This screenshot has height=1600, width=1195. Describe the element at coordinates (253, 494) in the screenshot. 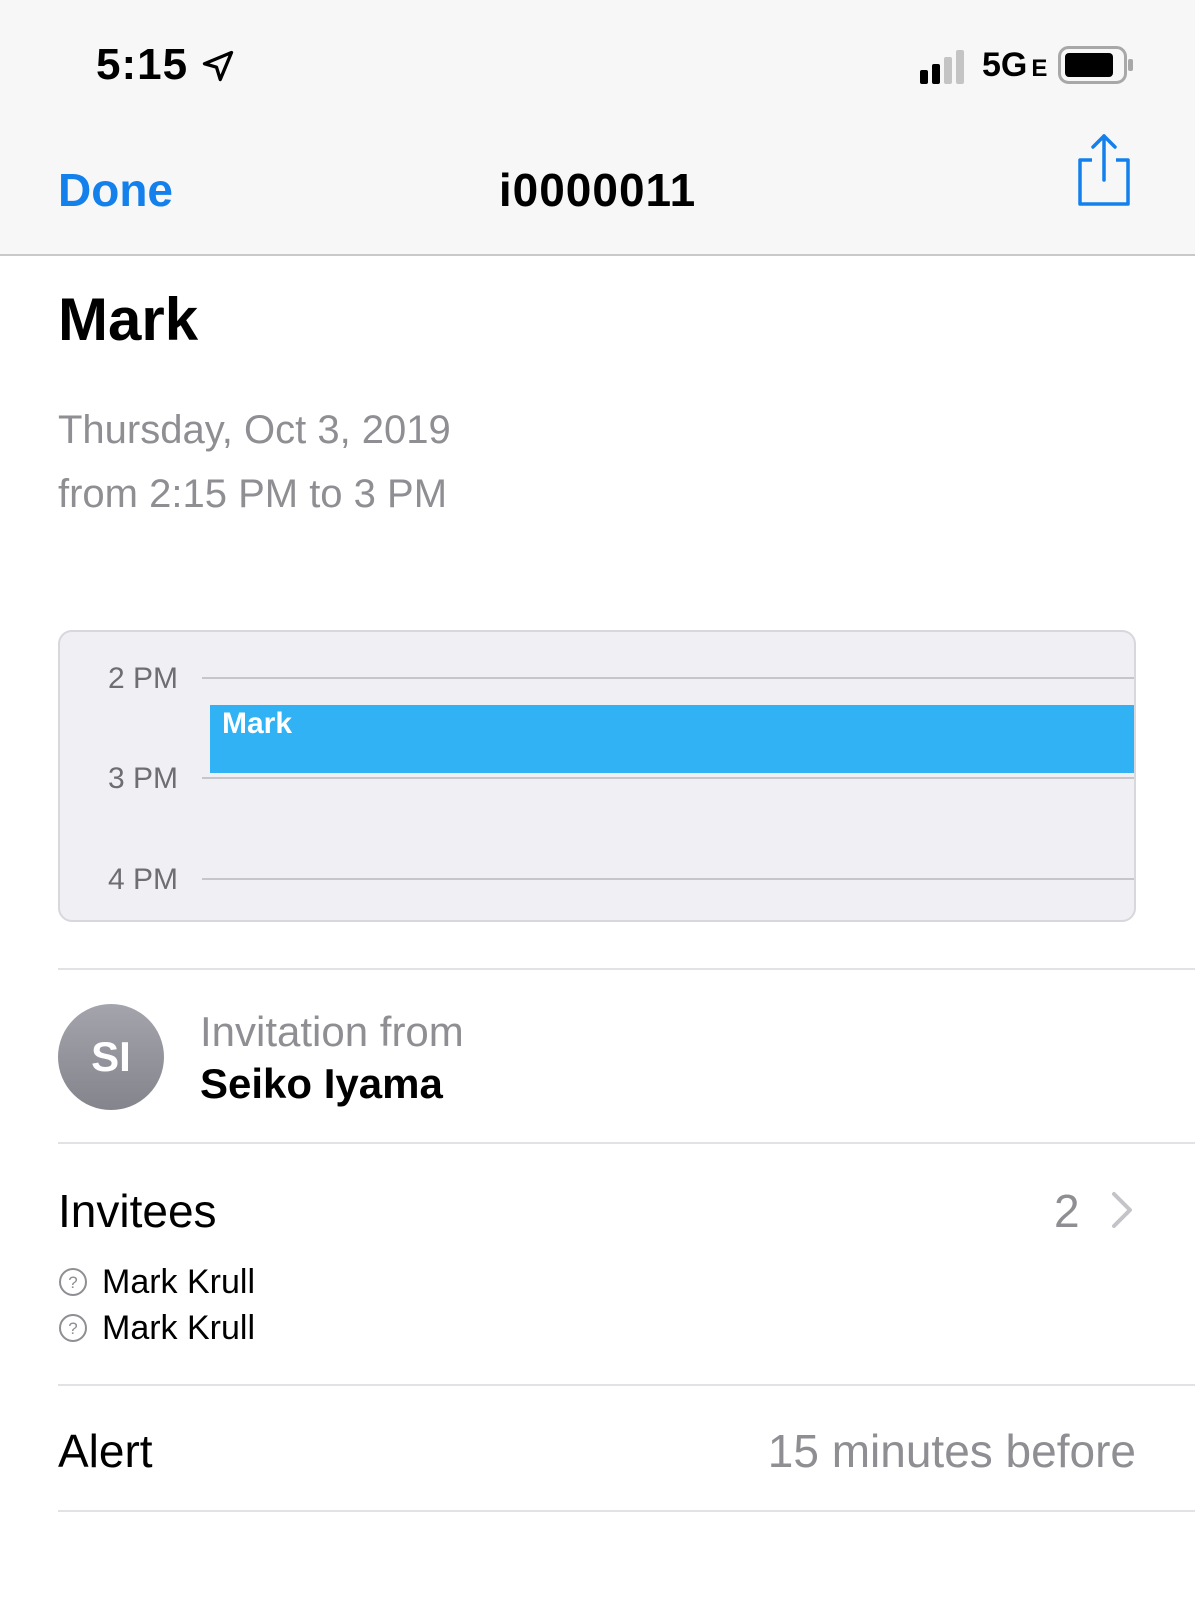

I see `event-time-range: from 2:15 PM to 3 PM` at that location.